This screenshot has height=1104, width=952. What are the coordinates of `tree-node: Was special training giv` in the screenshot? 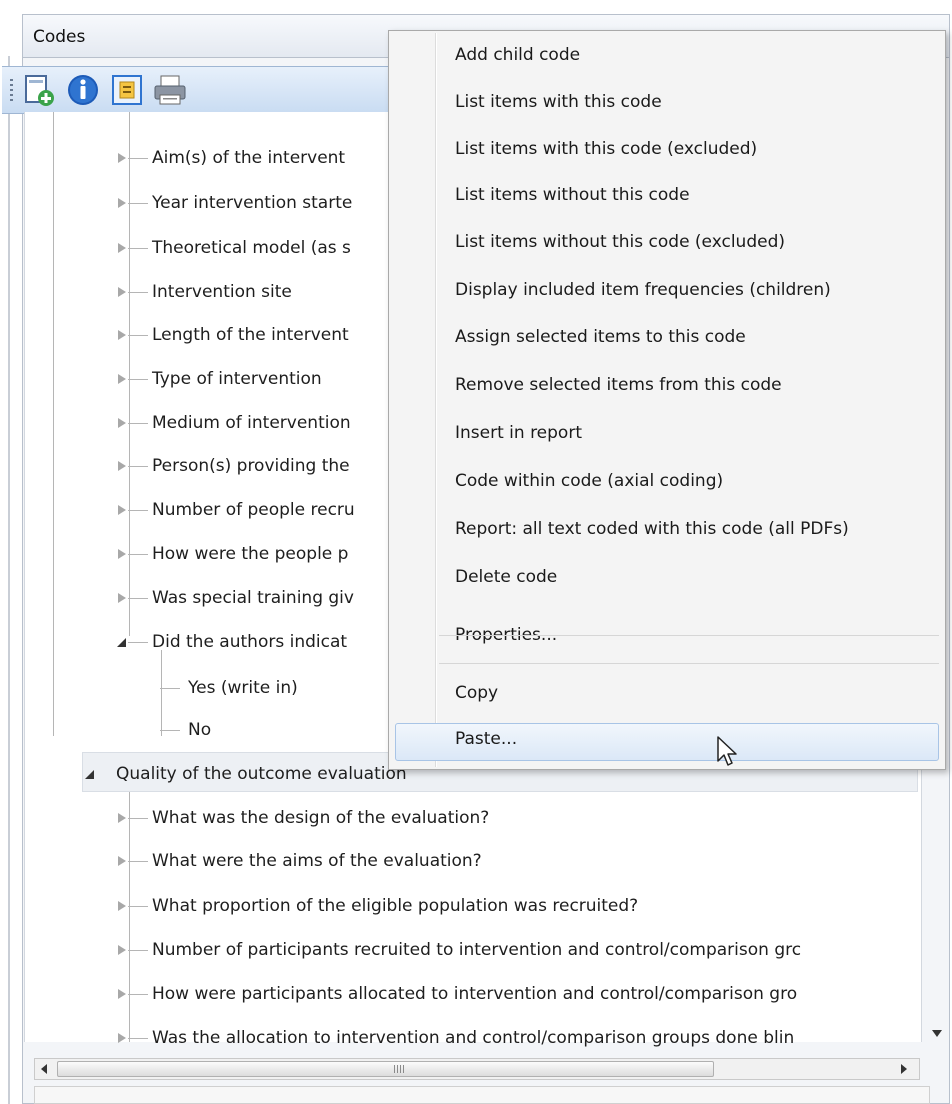 It's located at (253, 598).